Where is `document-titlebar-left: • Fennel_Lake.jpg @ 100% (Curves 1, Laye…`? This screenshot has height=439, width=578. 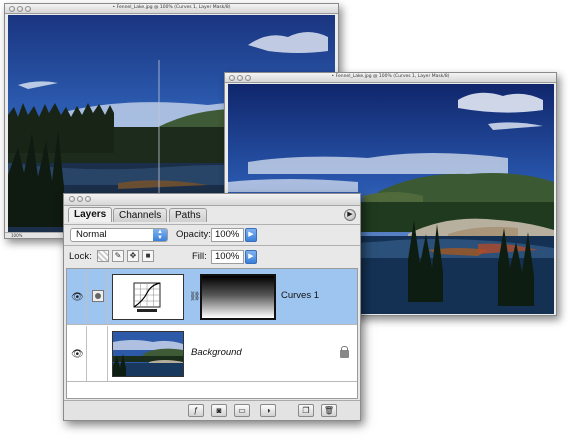 document-titlebar-left: • Fennel_Lake.jpg @ 100% (Curves 1, Laye… is located at coordinates (171, 9).